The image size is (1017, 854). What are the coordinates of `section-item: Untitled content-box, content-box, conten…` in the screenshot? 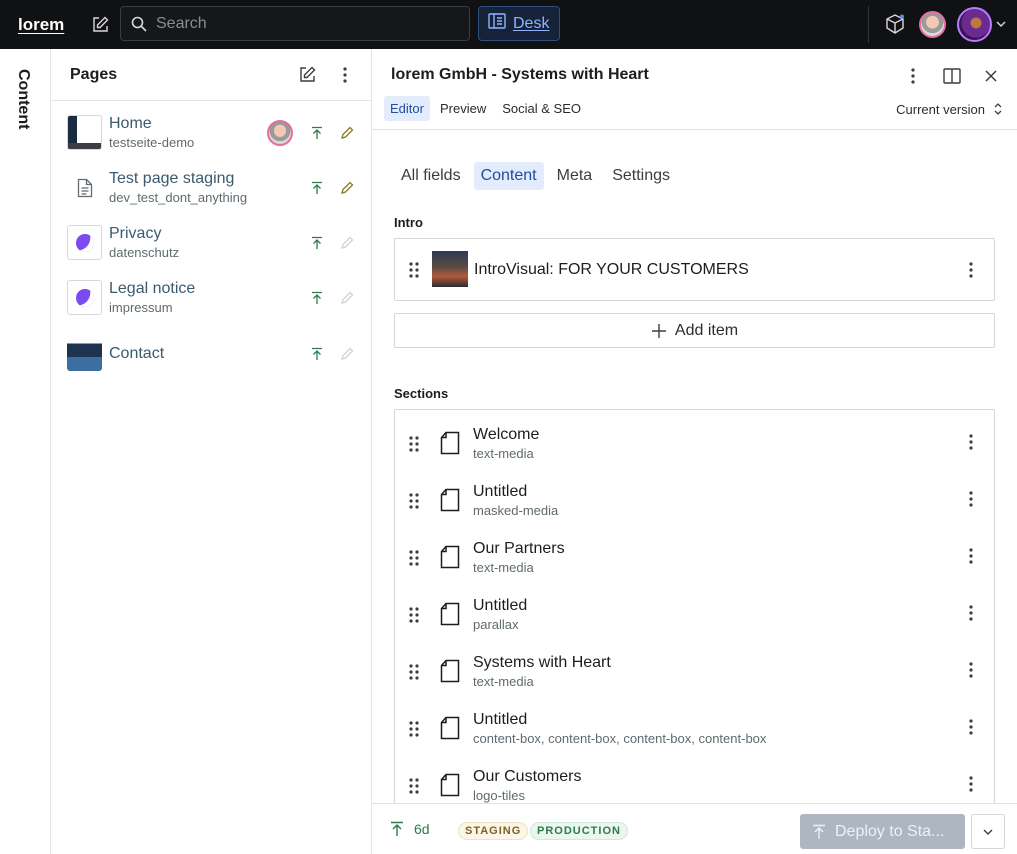 It's located at (694, 726).